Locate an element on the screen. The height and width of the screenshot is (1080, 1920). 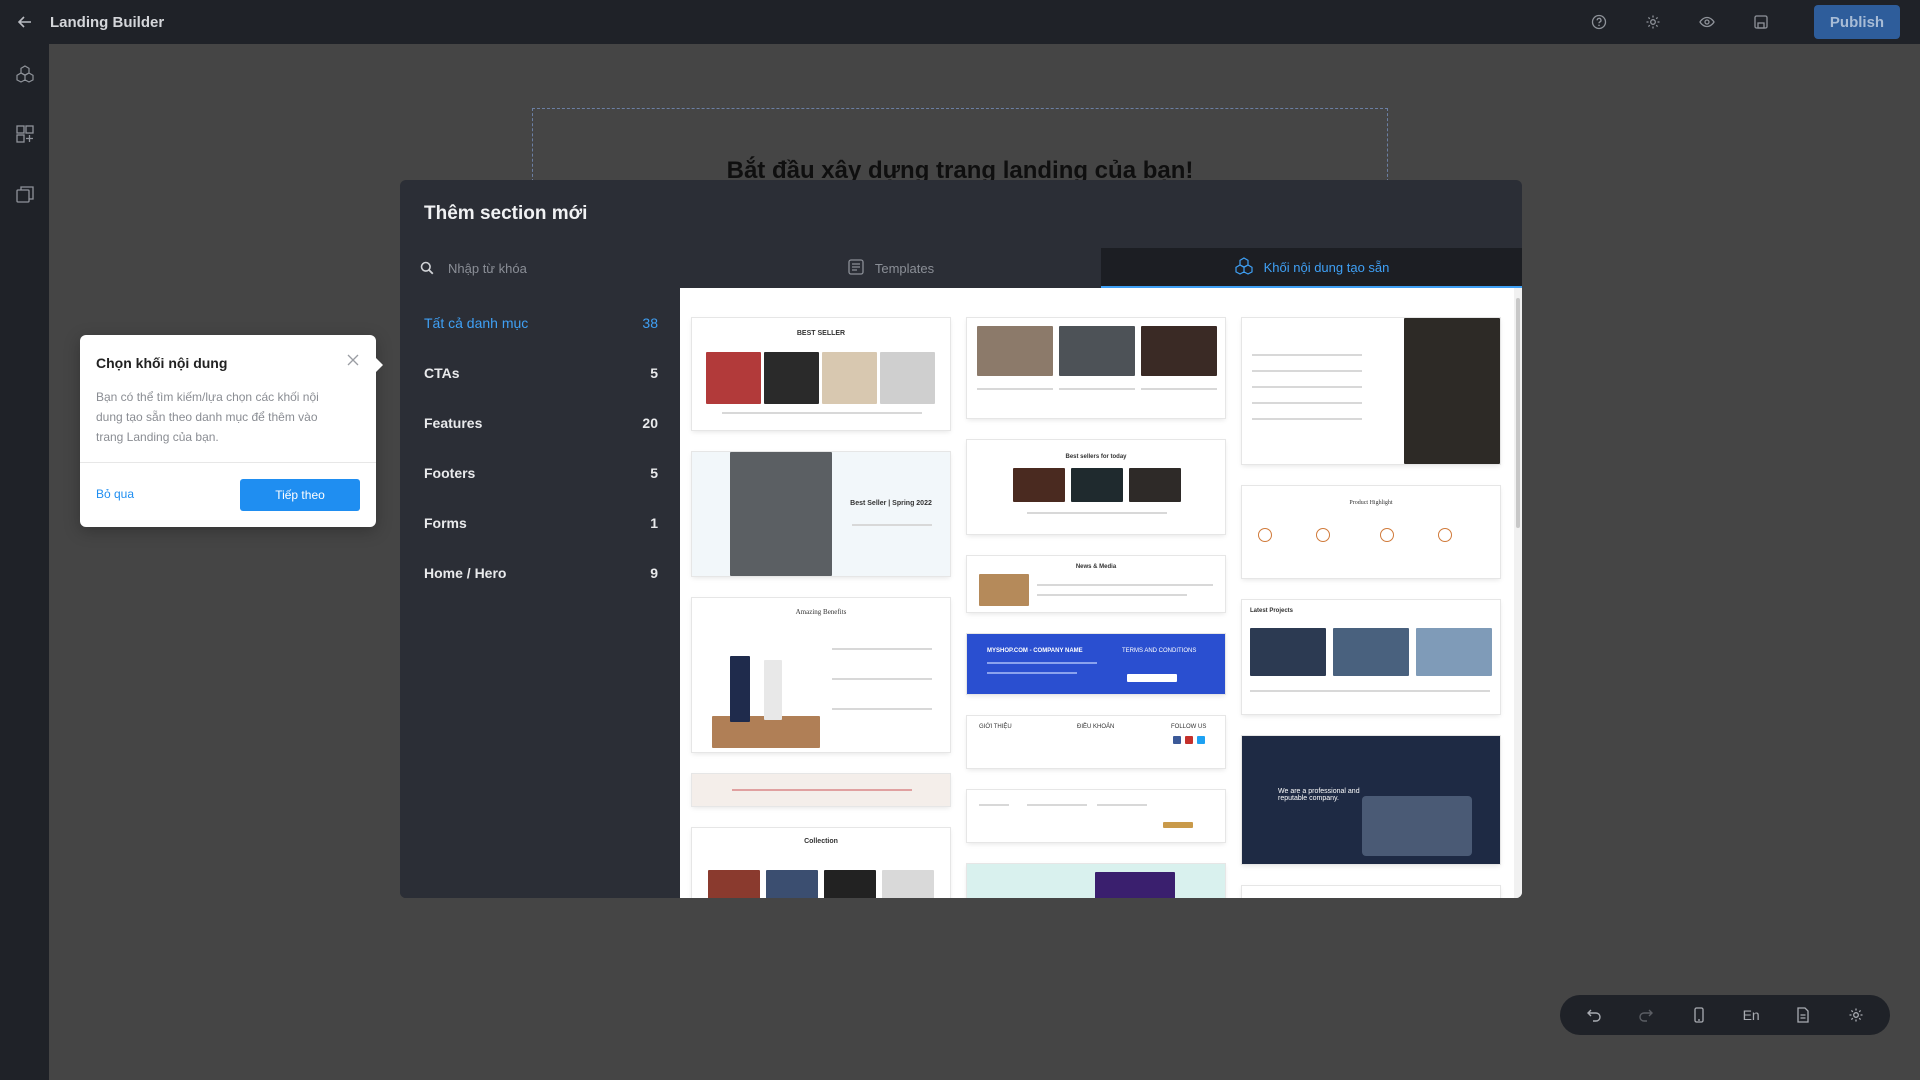
tab-prebuilt-blocks: Khối nội dung tạo sẵn is located at coordinates (1311, 268).